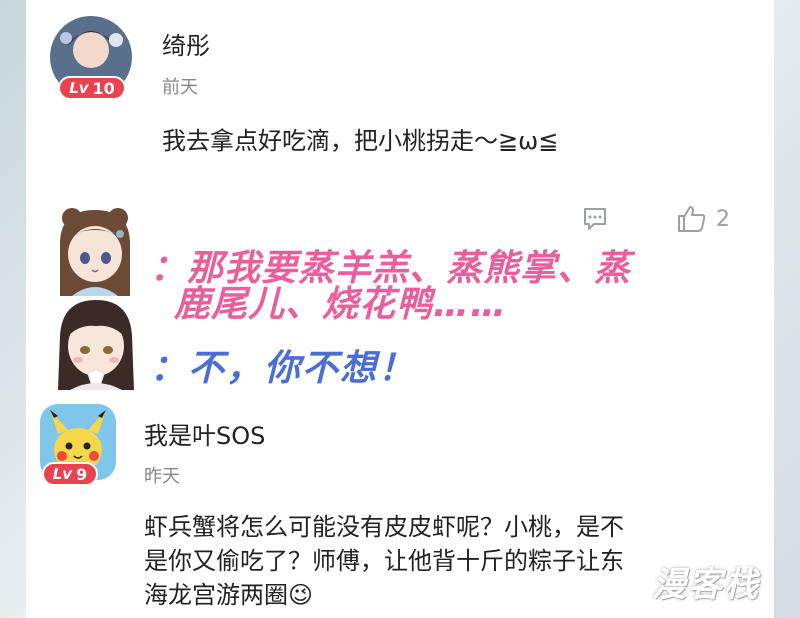 The height and width of the screenshot is (618, 800). I want to click on comment-text-line: 海龙宫游两圈, so click(216, 595).